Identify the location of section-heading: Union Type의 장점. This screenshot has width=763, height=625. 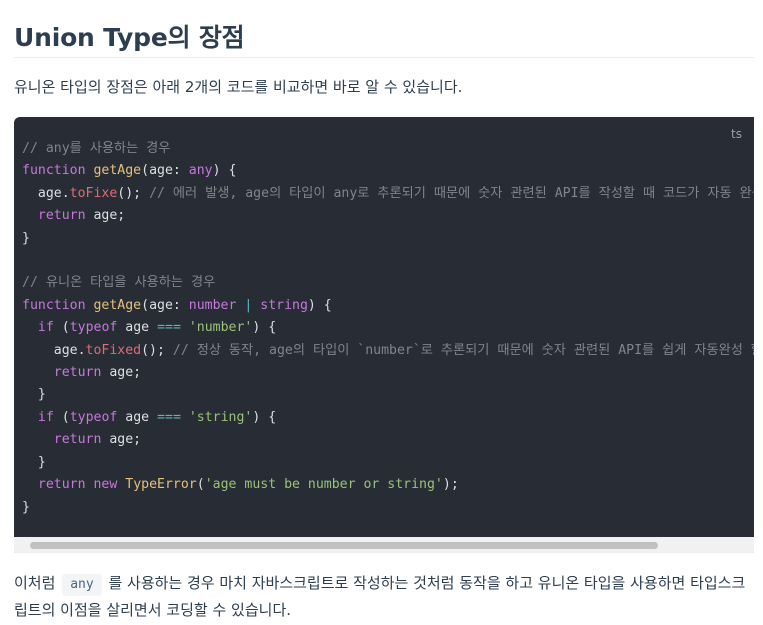
(129, 37).